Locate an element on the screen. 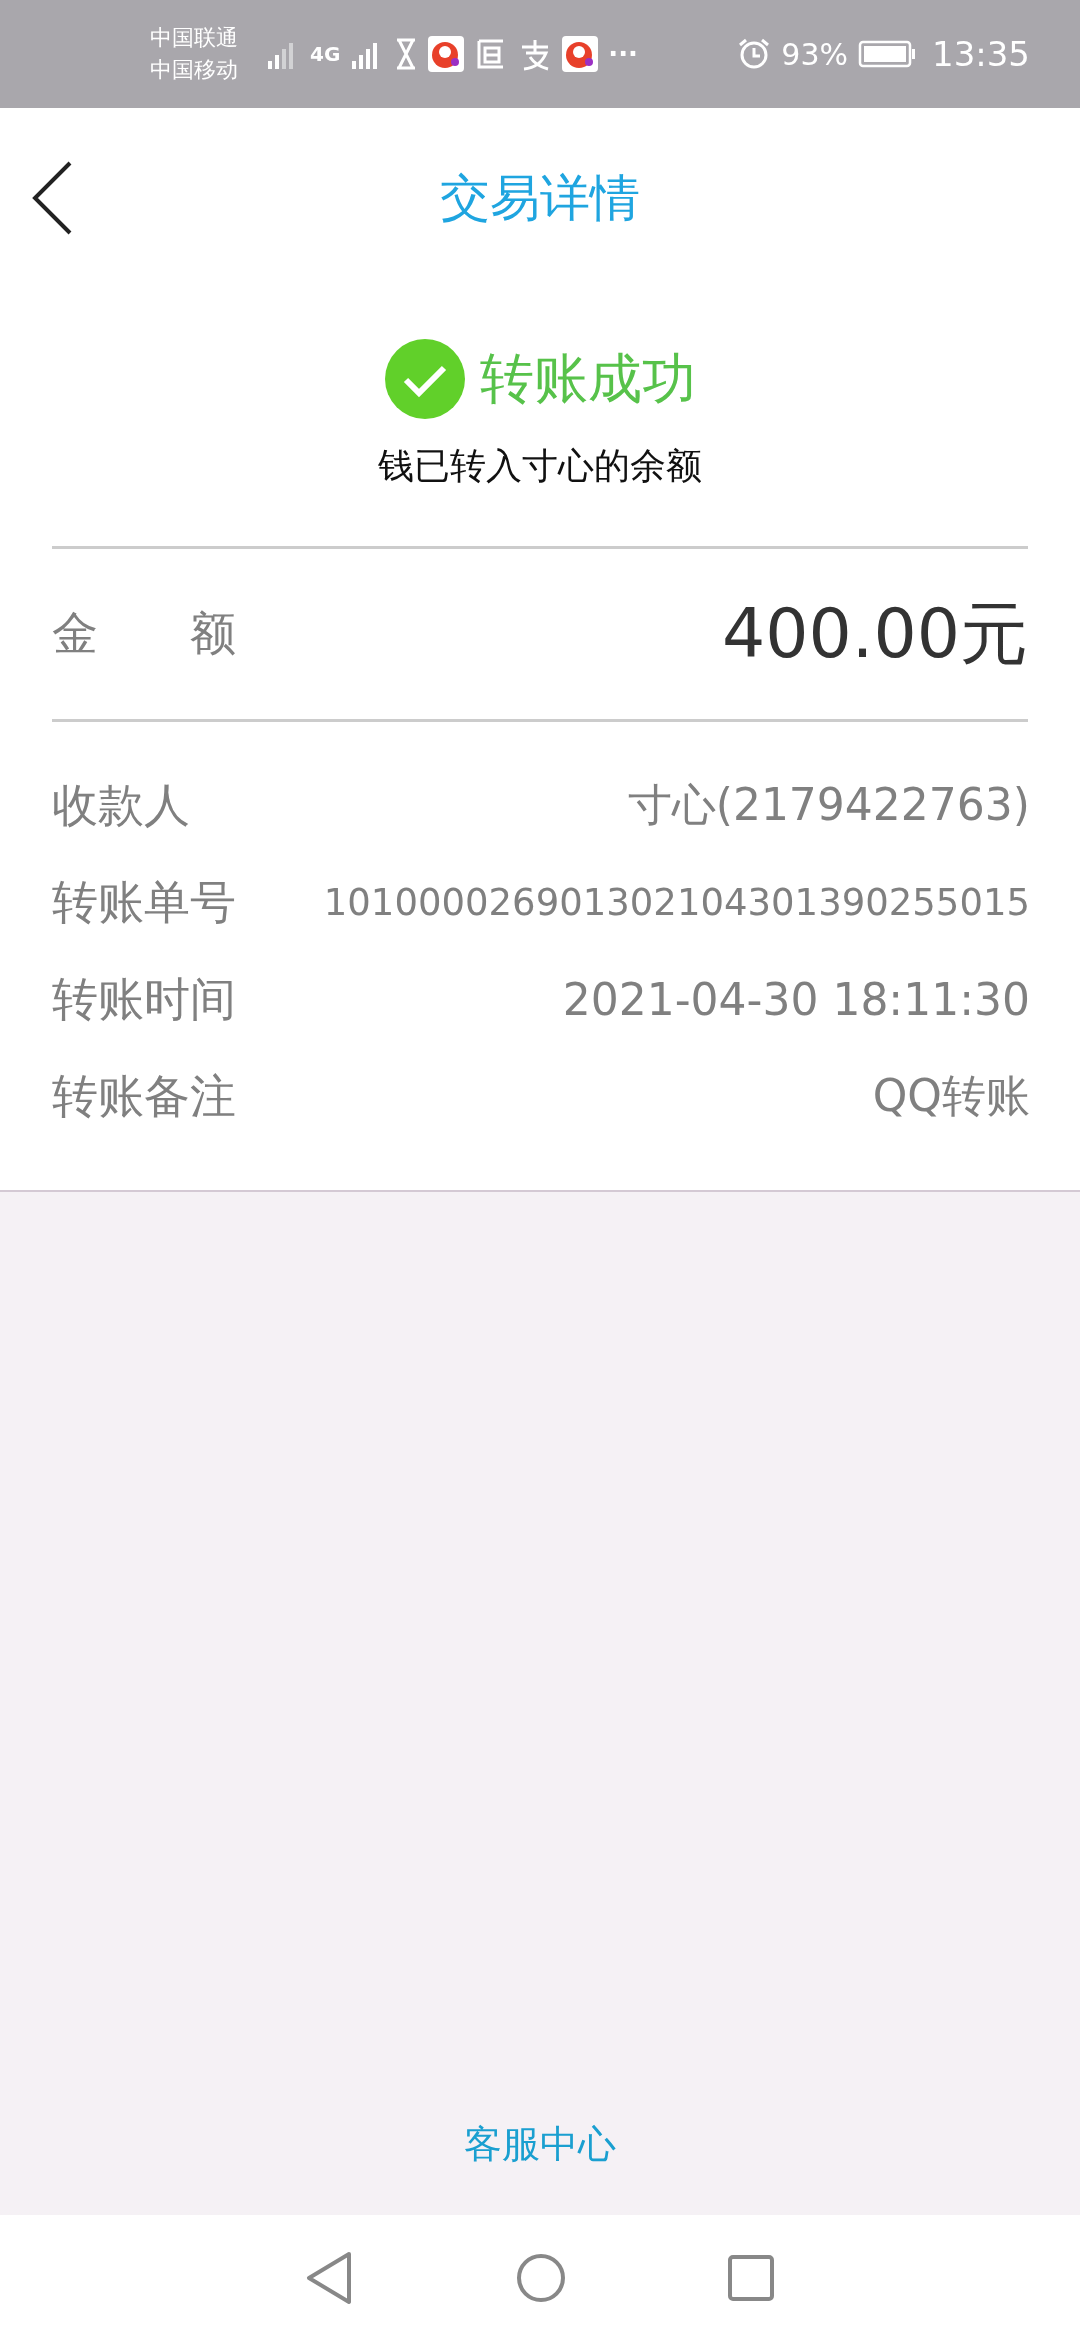  detail-value: QQ转账 is located at coordinates (951, 1096).